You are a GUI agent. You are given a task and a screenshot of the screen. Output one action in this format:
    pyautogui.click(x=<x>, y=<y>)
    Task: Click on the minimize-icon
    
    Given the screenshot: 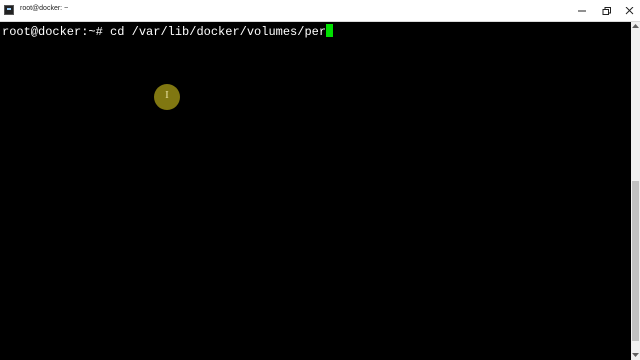 What is the action you would take?
    pyautogui.click(x=582, y=11)
    